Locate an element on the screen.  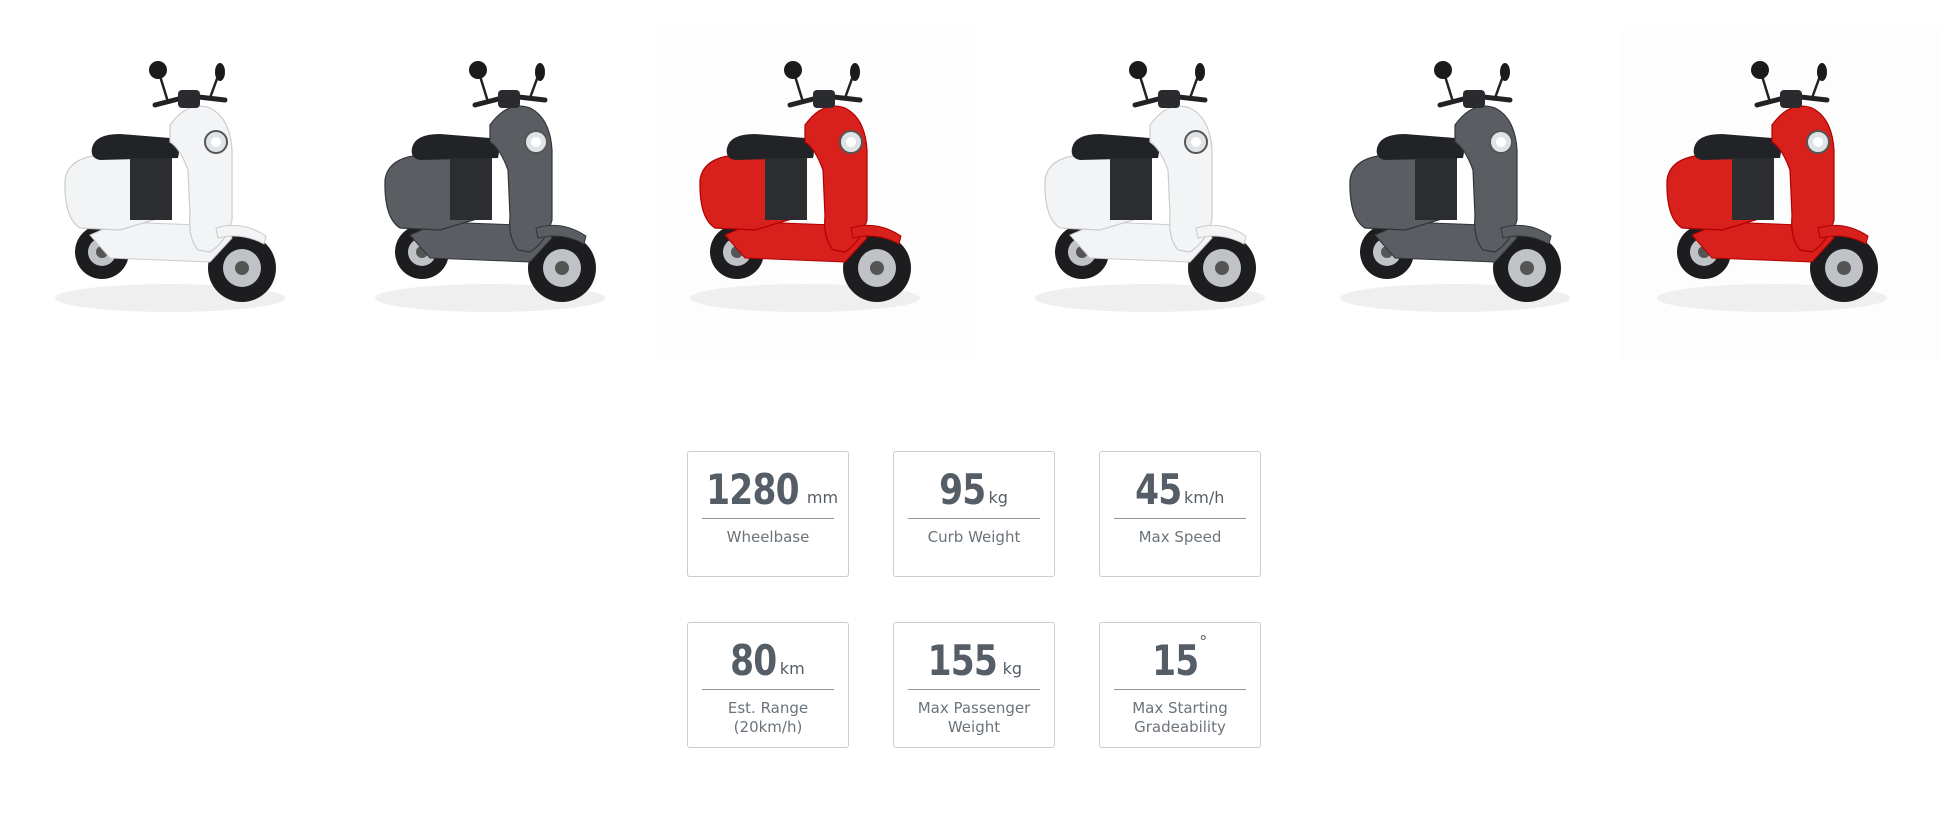
spec-unit: km/h is located at coordinates (1204, 497).